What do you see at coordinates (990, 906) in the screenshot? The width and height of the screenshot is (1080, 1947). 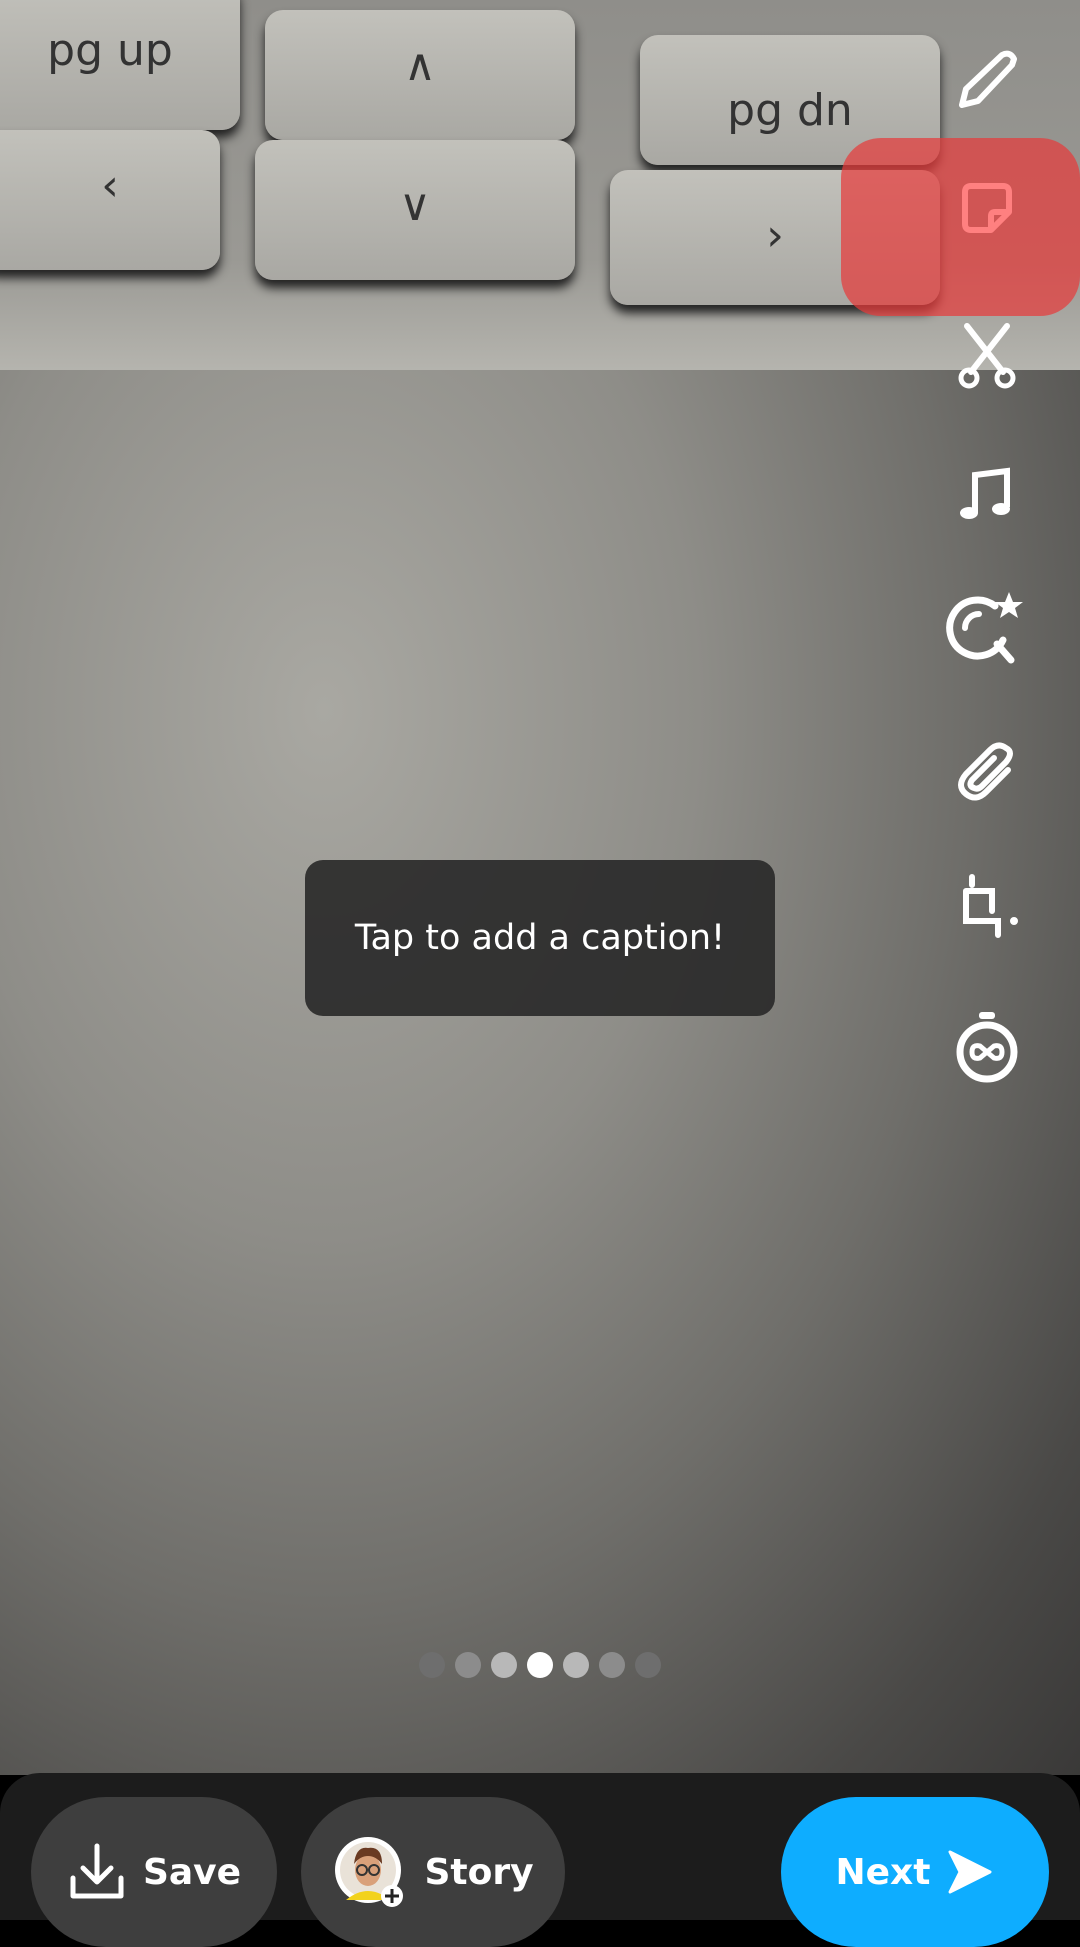 I see `crop-icon` at bounding box center [990, 906].